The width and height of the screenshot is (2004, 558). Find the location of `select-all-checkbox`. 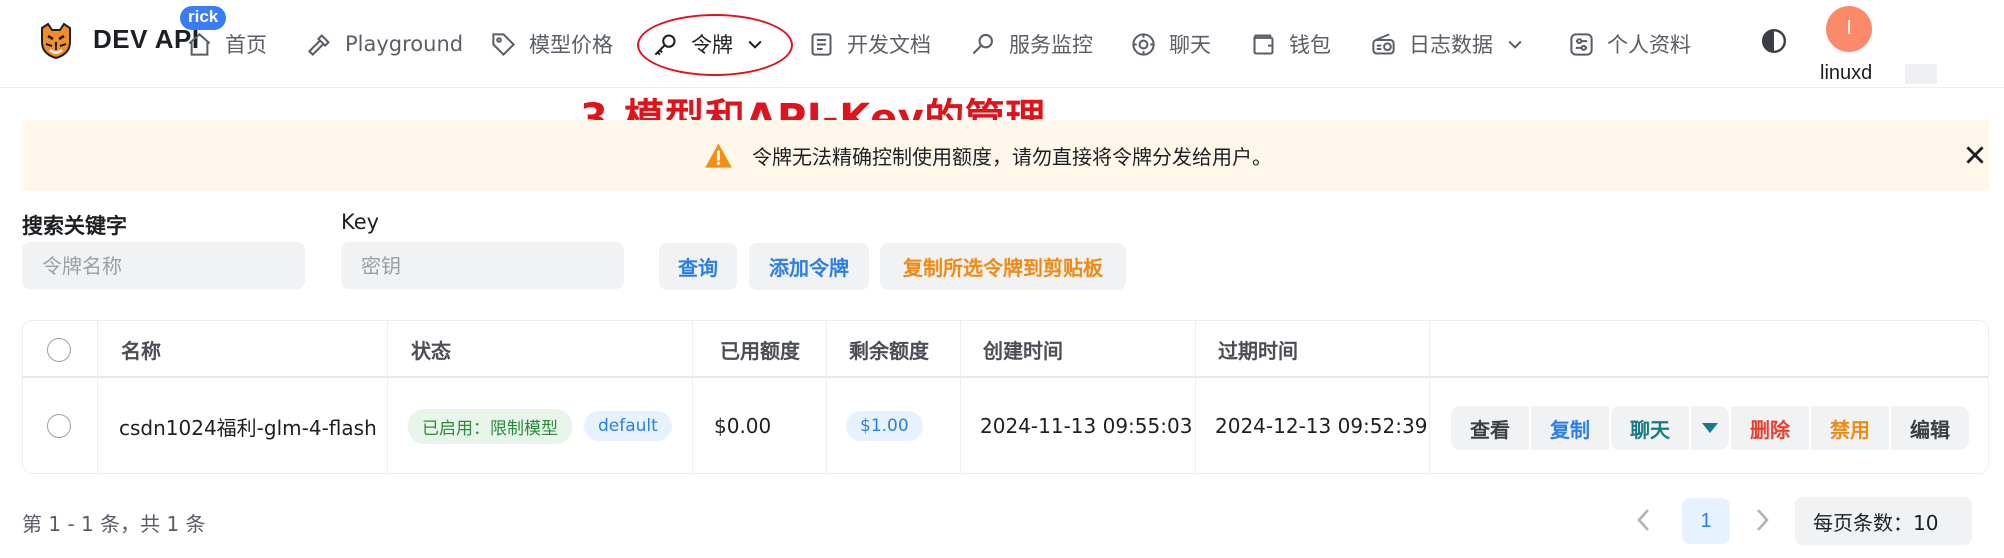

select-all-checkbox is located at coordinates (59, 350).